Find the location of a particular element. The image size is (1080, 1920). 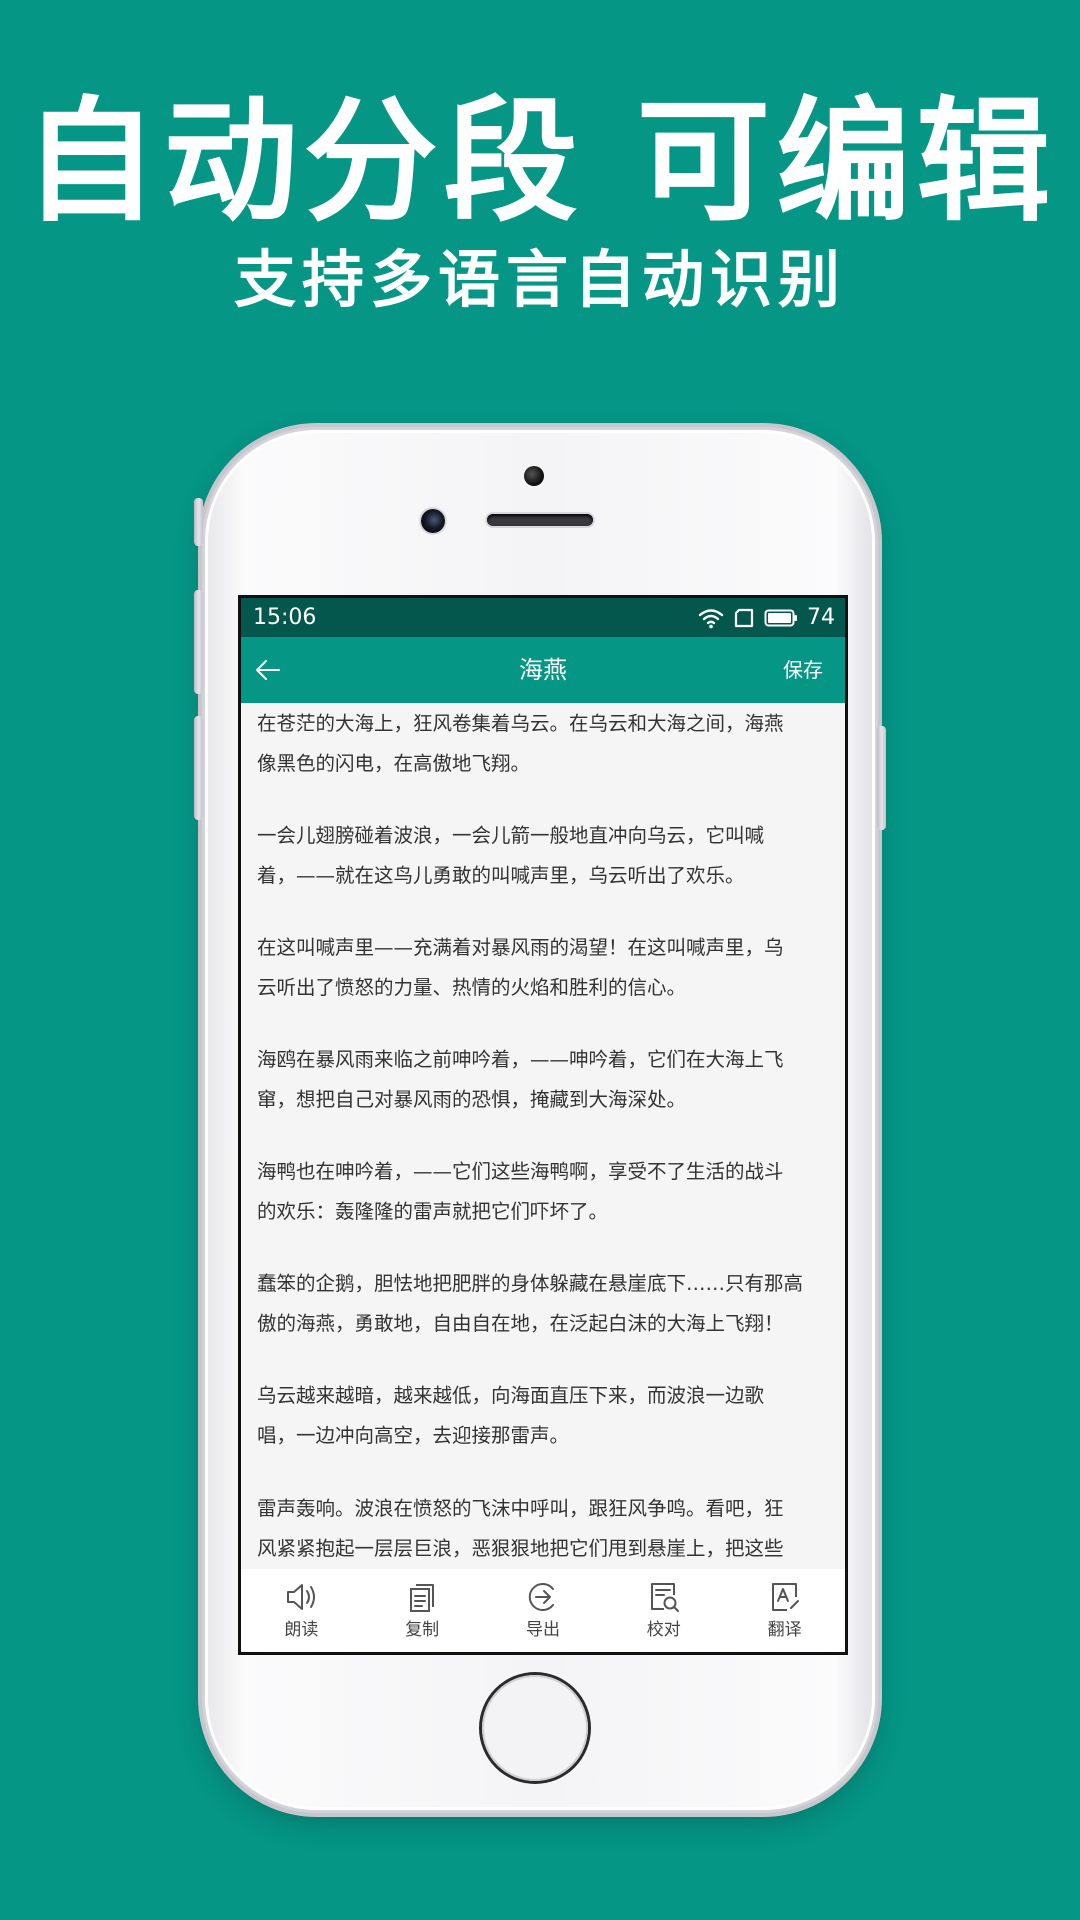

phone-volume-up-button is located at coordinates (198, 642).